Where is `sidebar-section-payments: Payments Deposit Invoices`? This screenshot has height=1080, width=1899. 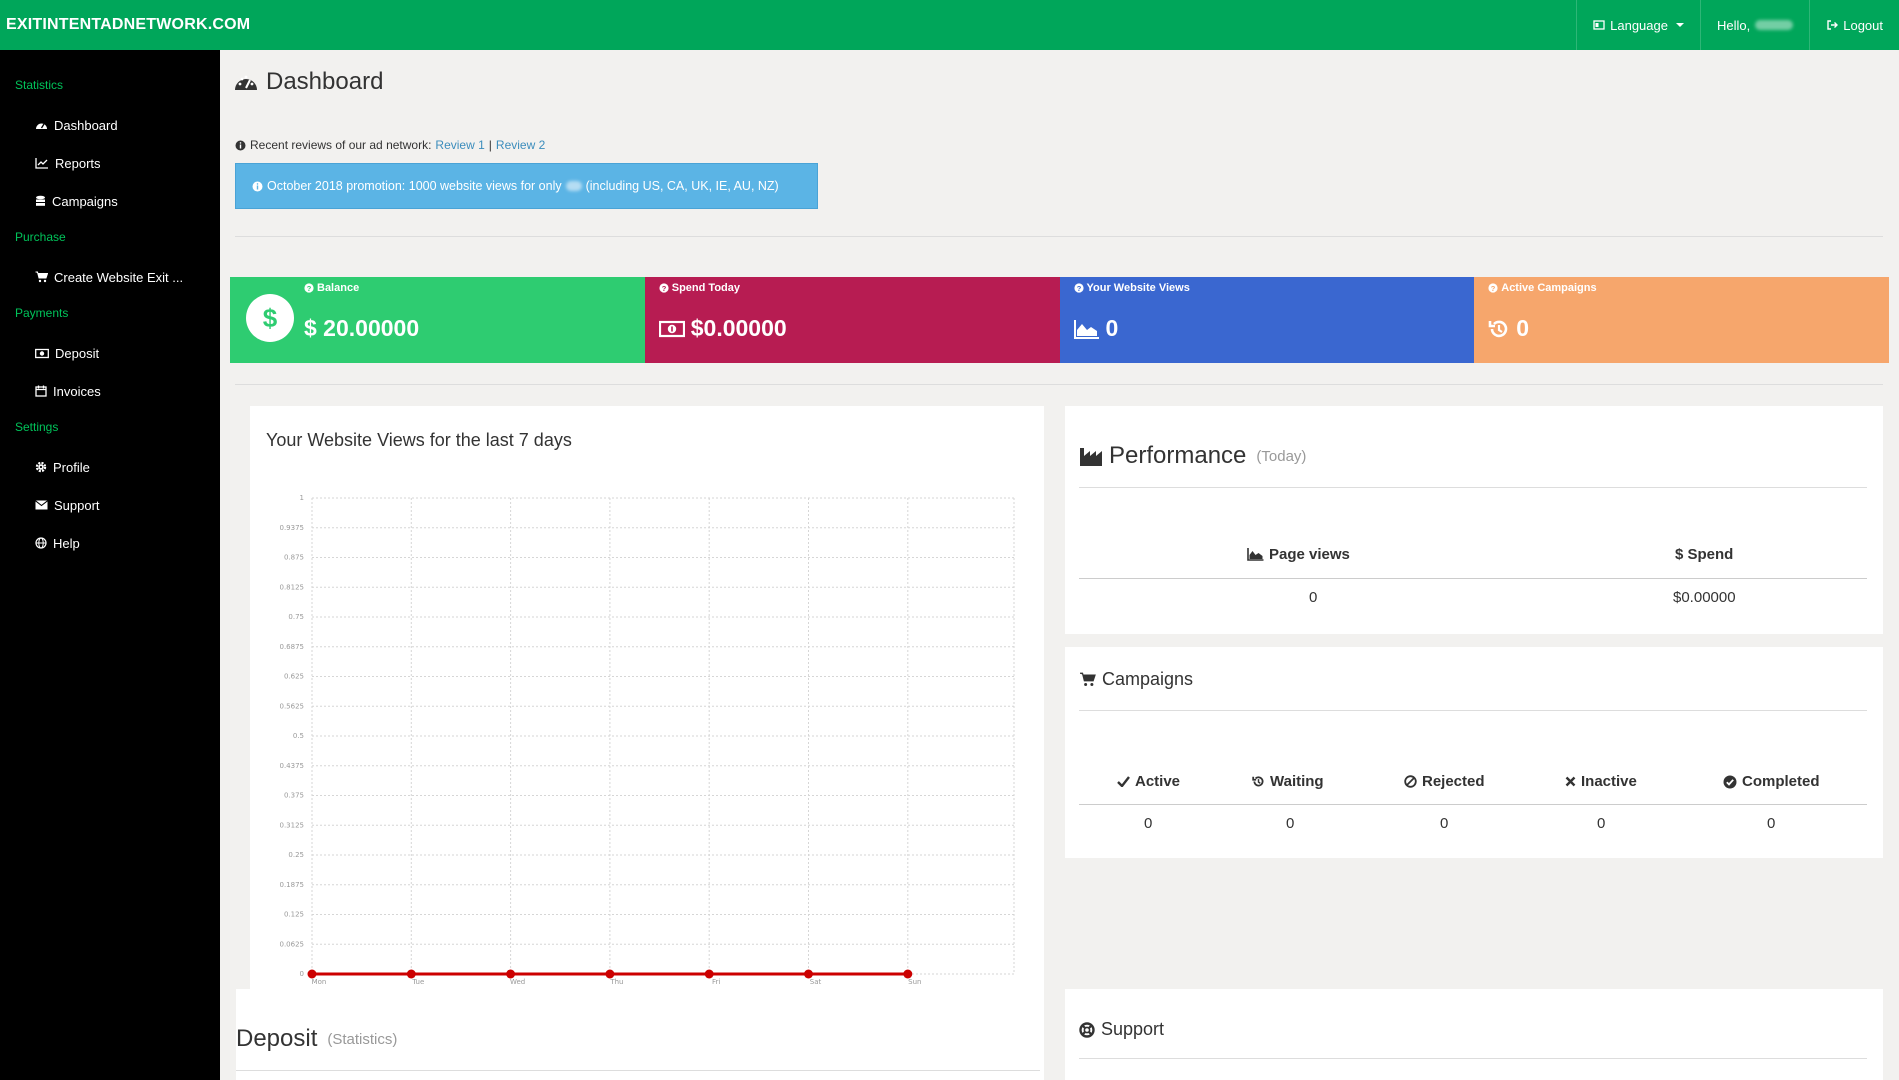
sidebar-section-payments: Payments Deposit Invoices is located at coordinates (110, 353).